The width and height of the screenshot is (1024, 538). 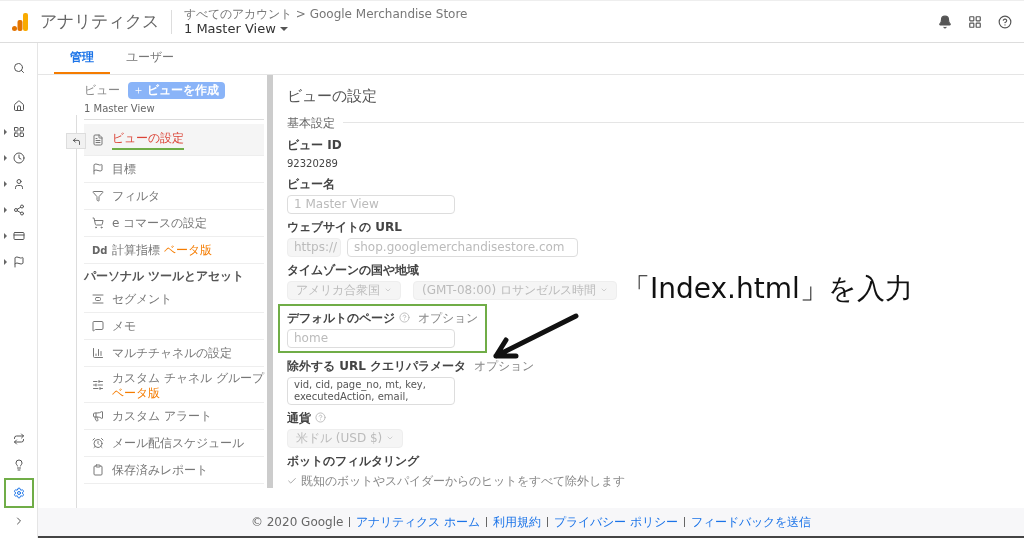 I want to click on breadcrumb: すべてのアカウント > Google Merchandise Store, so click(x=326, y=13).